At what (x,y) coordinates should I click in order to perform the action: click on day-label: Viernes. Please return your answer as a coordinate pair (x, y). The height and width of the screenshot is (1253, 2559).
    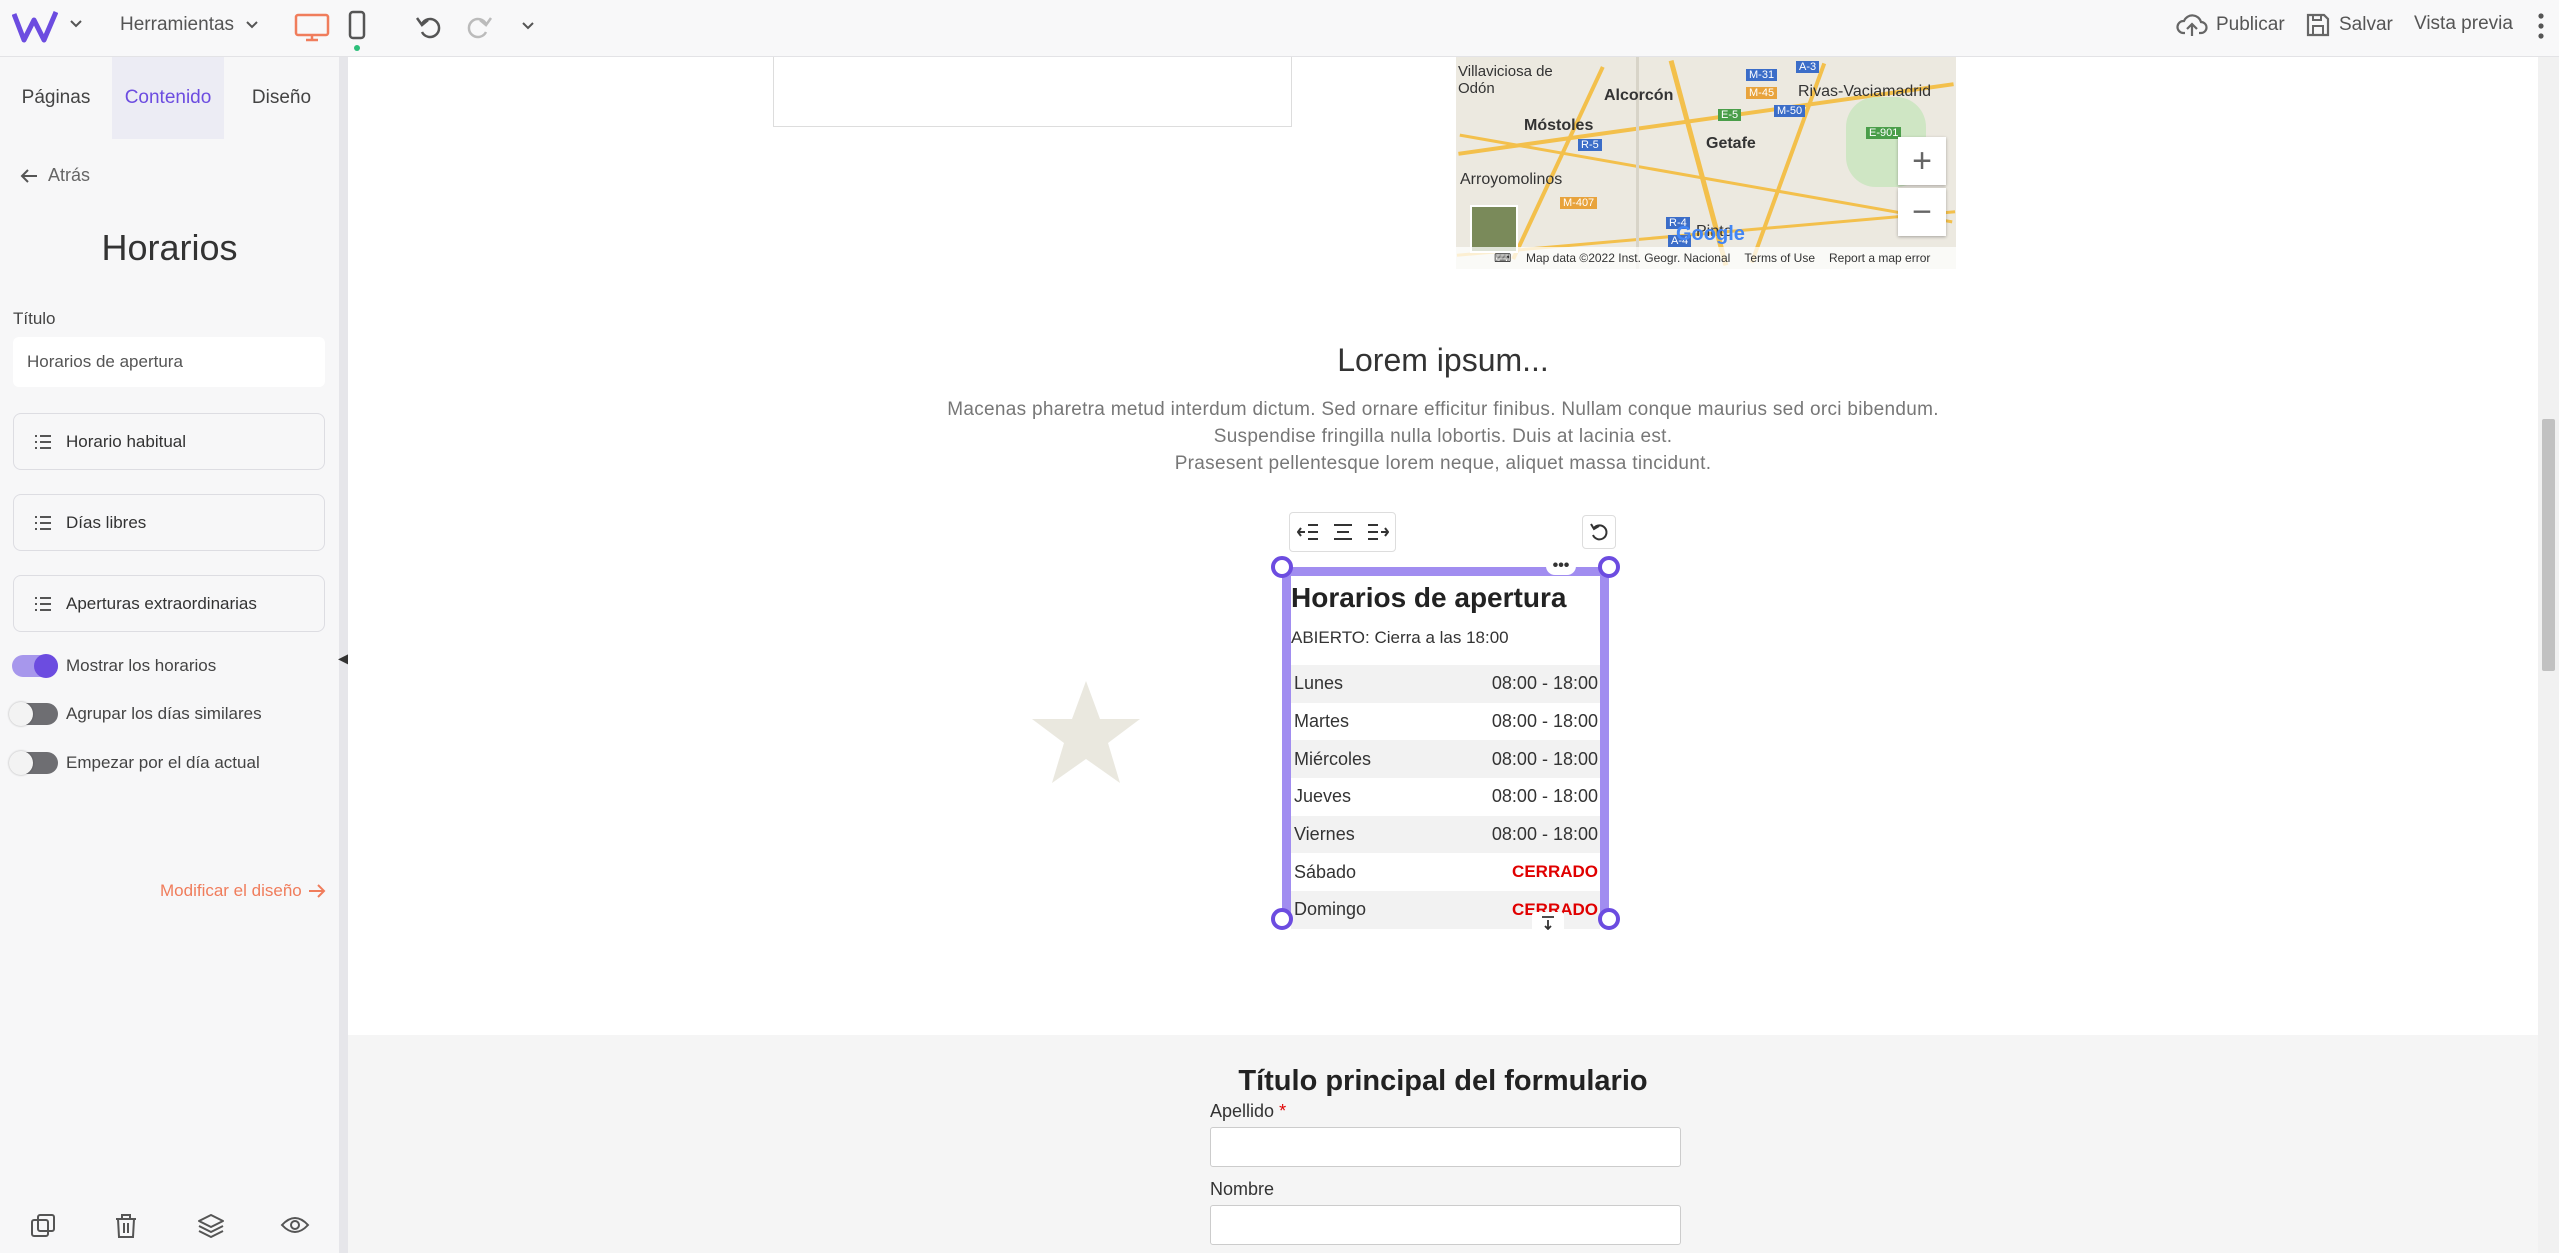
    Looking at the image, I should click on (1324, 834).